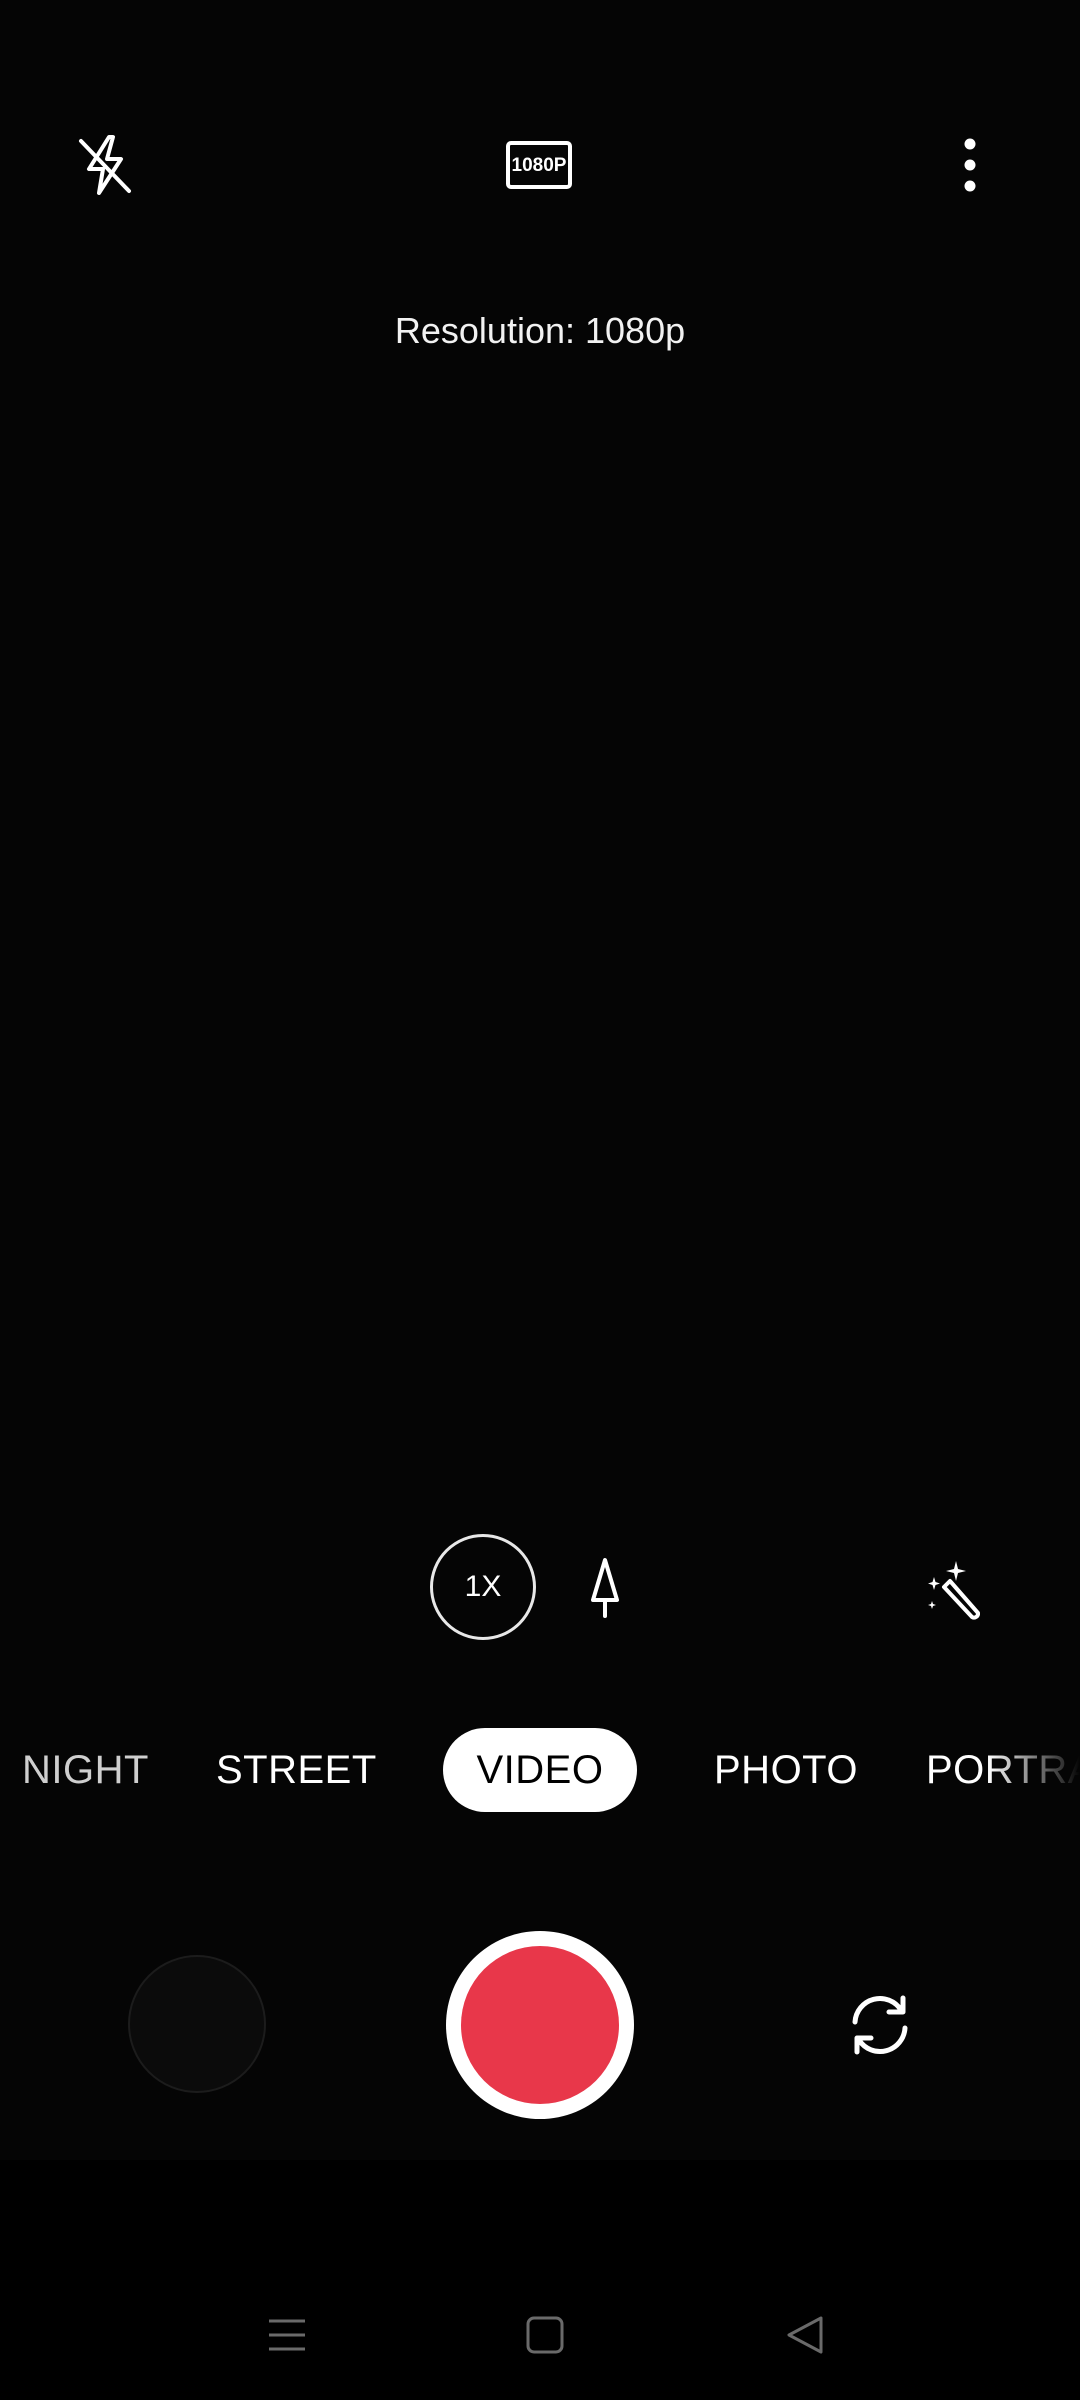 This screenshot has height=2400, width=1080. I want to click on tilt-shift-icon, so click(605, 1588).